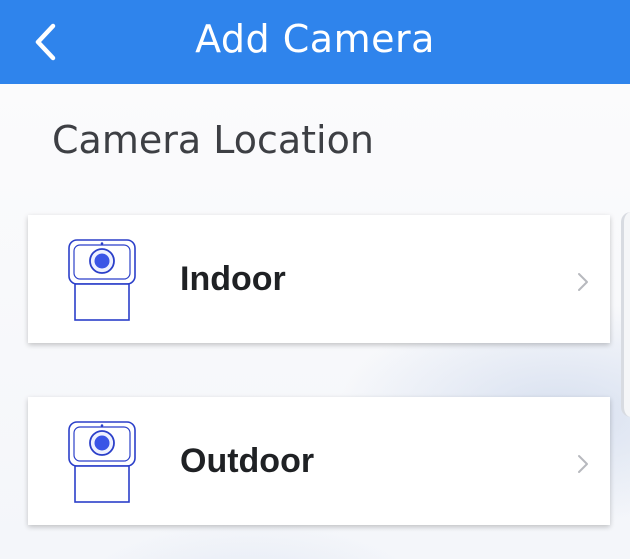  I want to click on scroll-edge, so click(625, 314).